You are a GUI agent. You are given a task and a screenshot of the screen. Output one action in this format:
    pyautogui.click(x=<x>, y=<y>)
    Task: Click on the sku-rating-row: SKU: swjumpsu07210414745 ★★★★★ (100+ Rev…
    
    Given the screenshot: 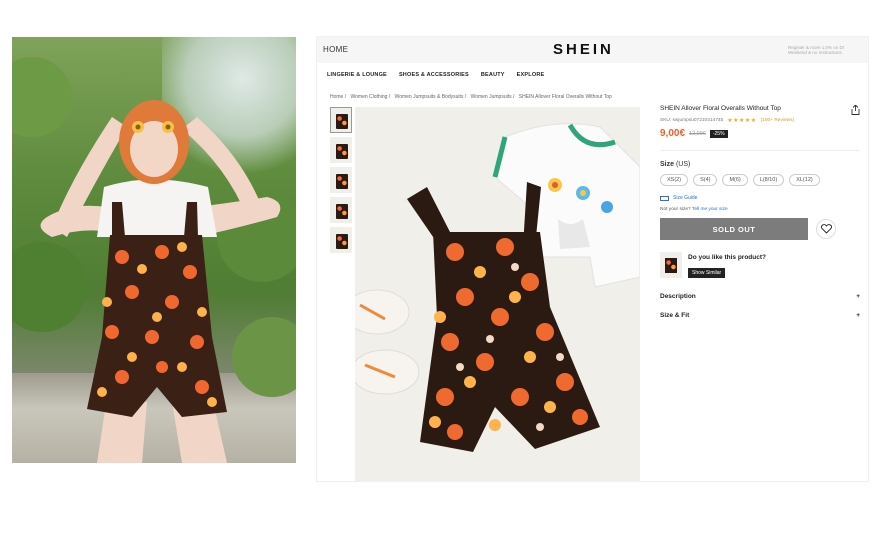 What is the action you would take?
    pyautogui.click(x=760, y=120)
    